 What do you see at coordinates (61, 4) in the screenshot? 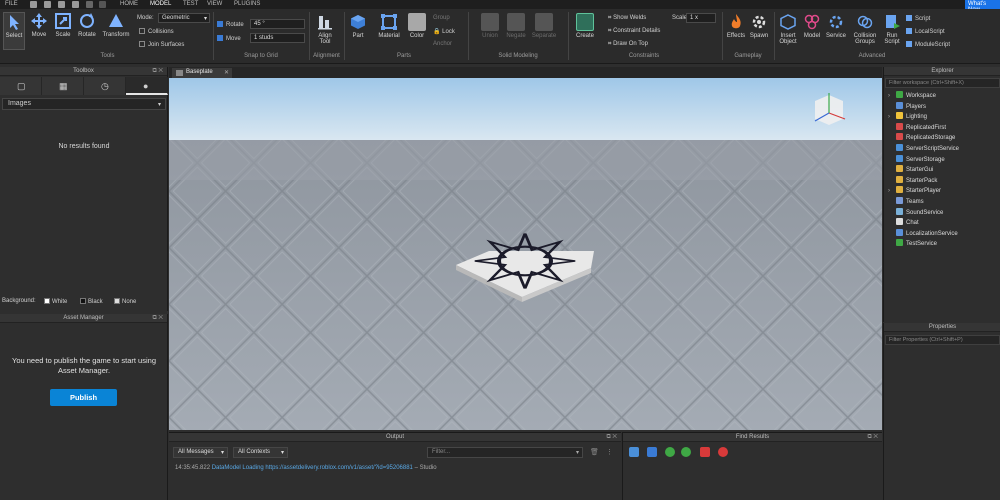
I see `save-icon` at bounding box center [61, 4].